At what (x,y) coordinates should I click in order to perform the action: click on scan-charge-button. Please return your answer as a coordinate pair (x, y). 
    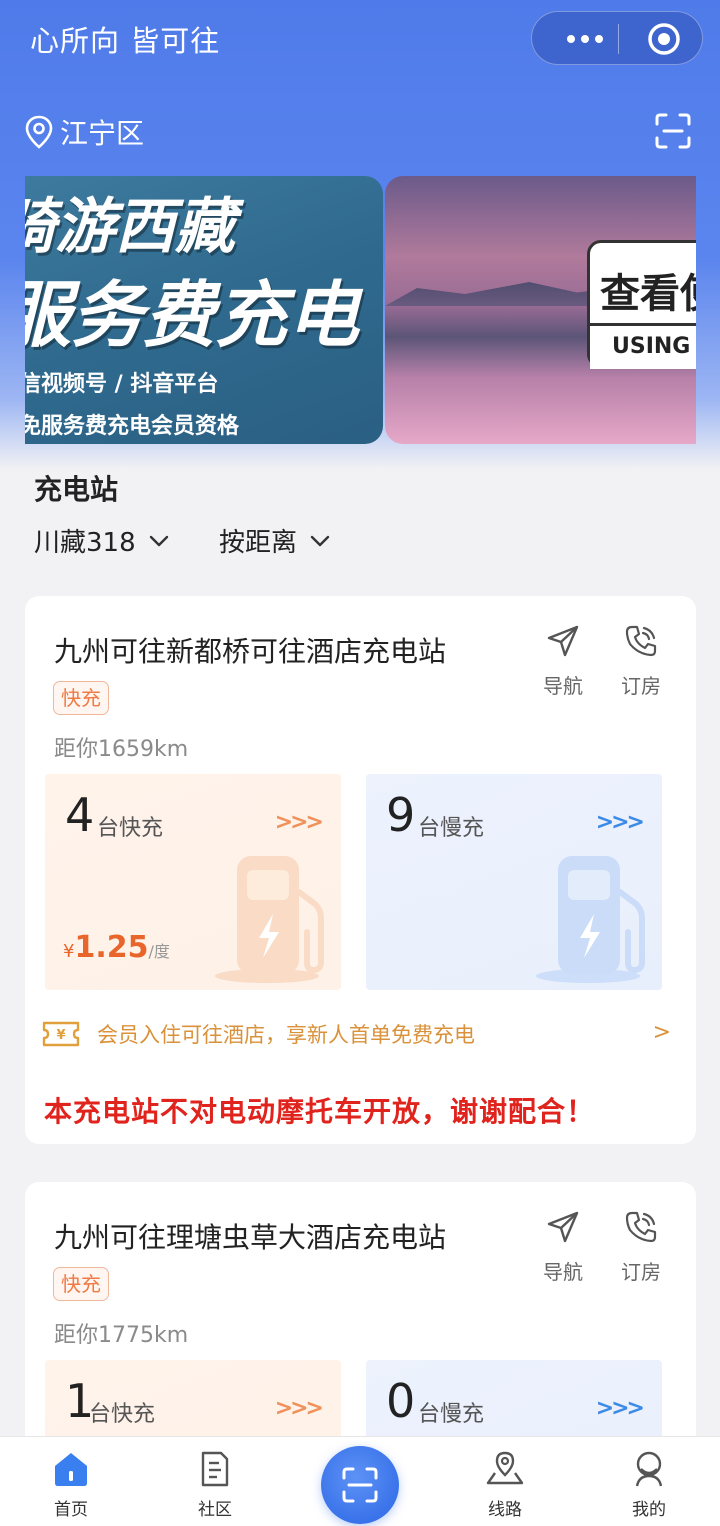
    Looking at the image, I should click on (360, 1485).